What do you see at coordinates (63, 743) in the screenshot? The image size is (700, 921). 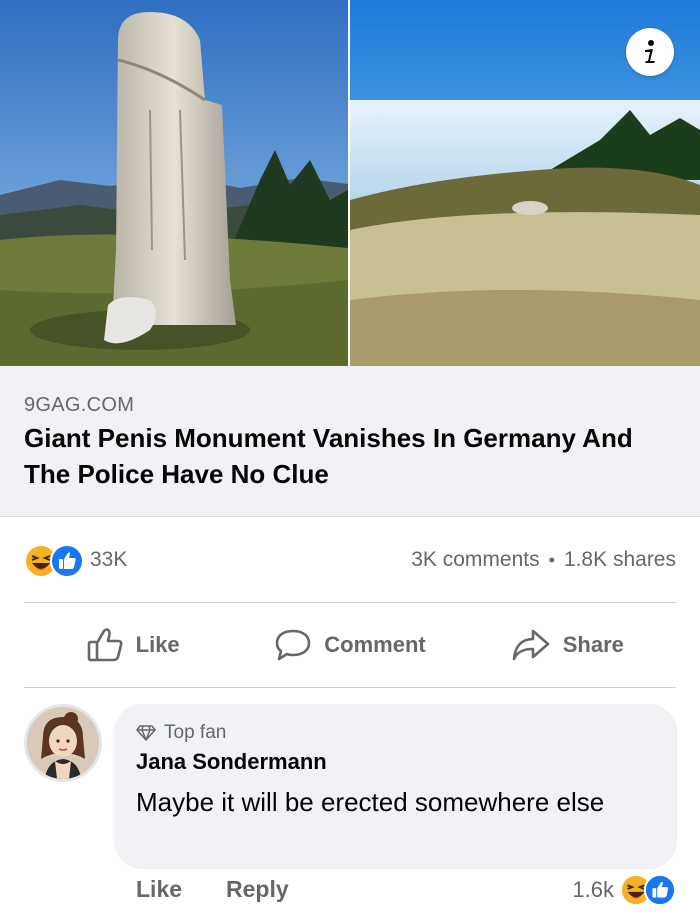 I see `avatar` at bounding box center [63, 743].